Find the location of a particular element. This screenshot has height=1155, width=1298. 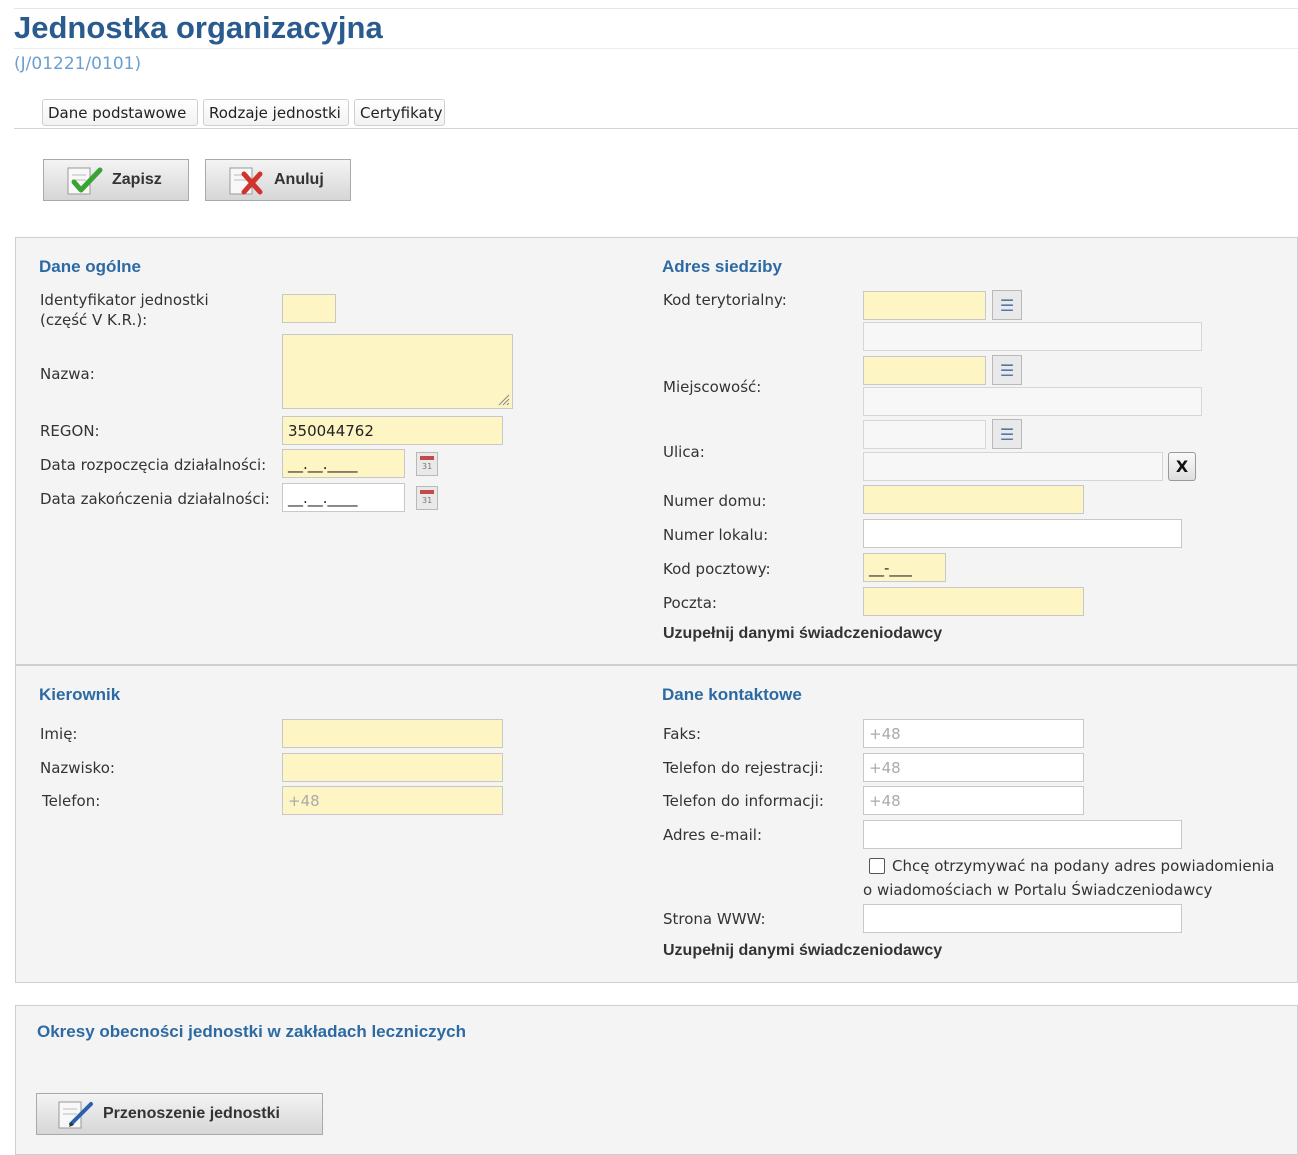

clear-ulica-button: X is located at coordinates (1182, 466).